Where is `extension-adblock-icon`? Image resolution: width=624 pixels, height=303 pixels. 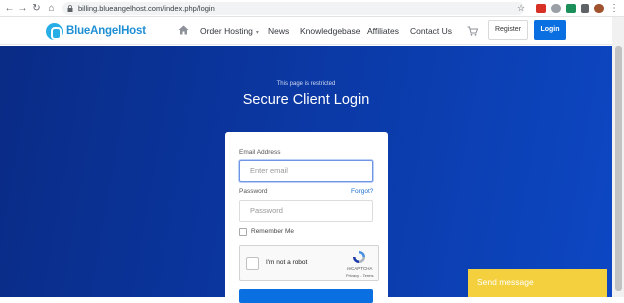
extension-adblock-icon is located at coordinates (541, 8).